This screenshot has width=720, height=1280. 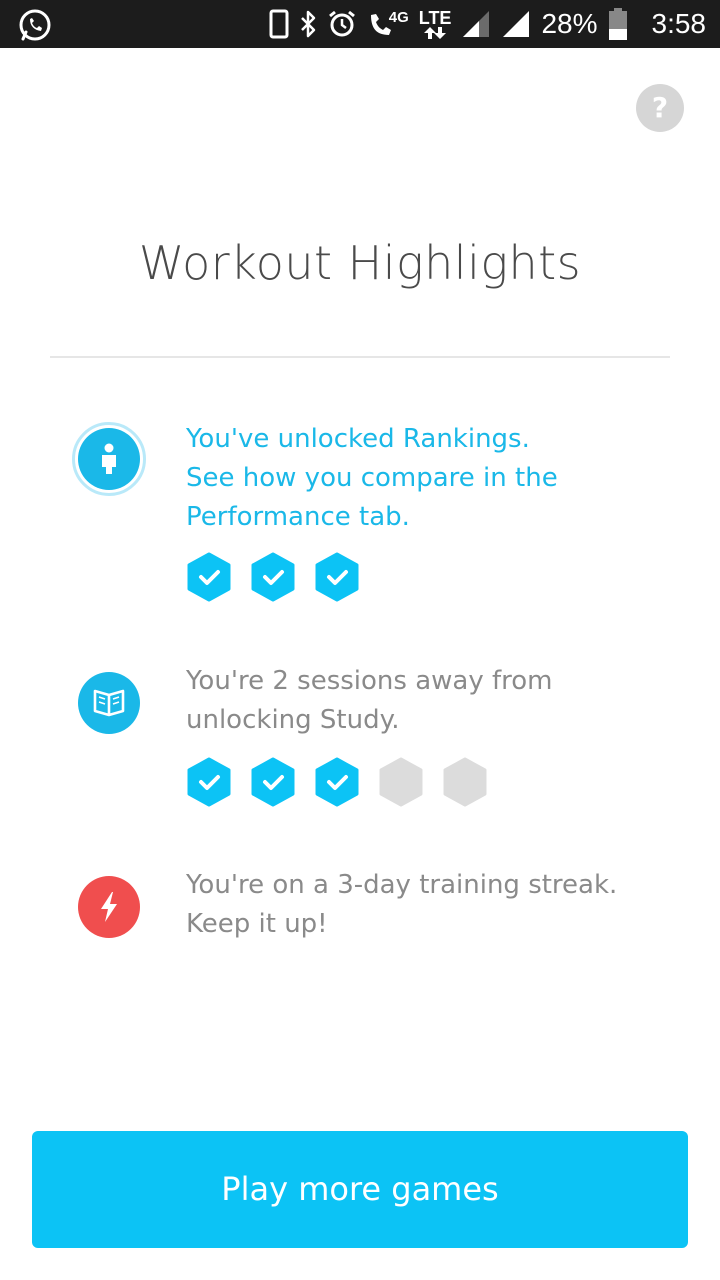 I want to click on clock: 3:58, so click(x=679, y=23).